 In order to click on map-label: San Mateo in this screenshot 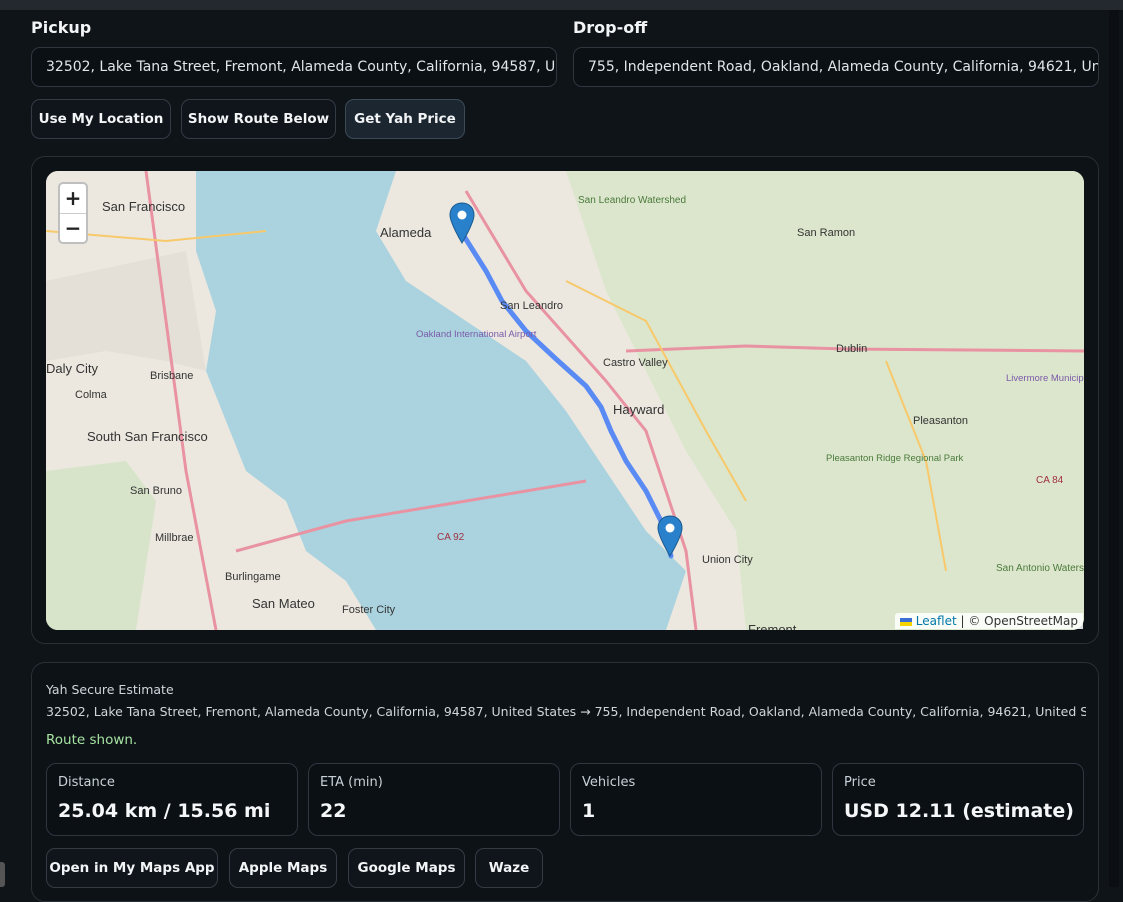, I will do `click(283, 603)`.